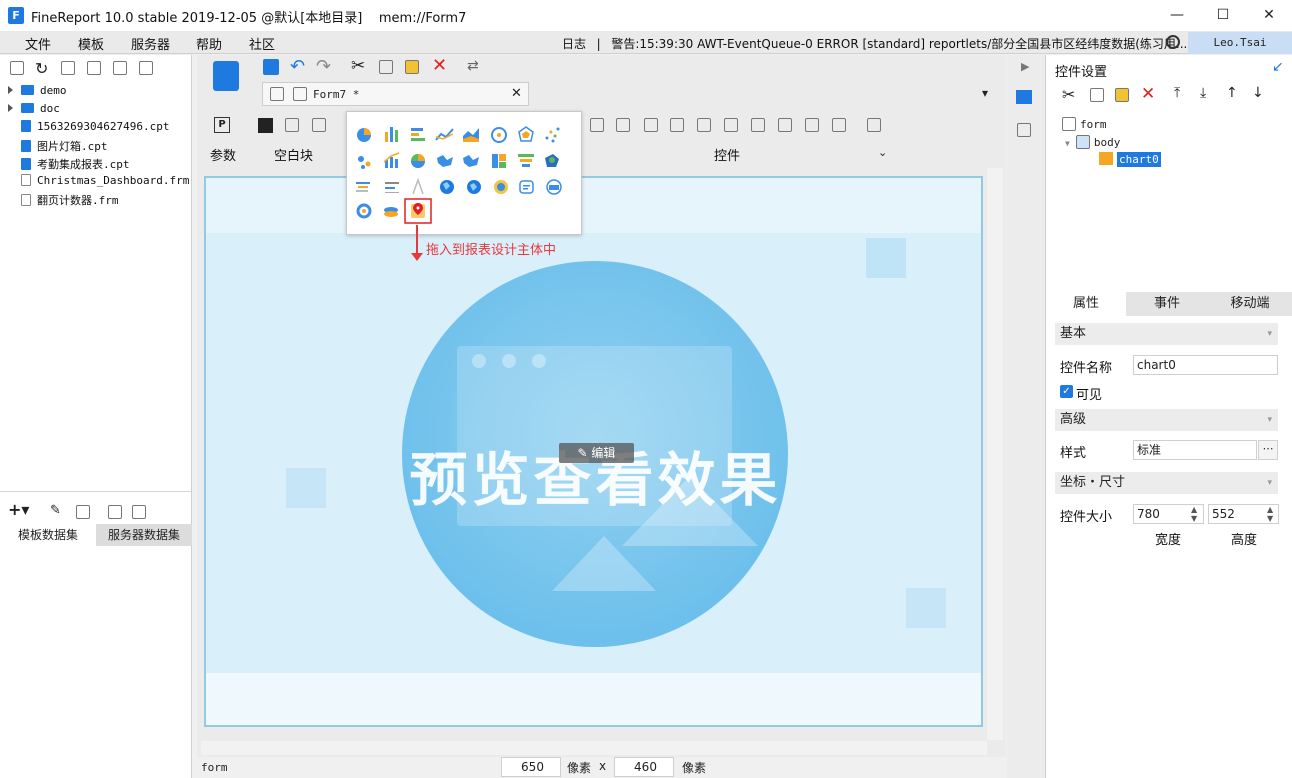 Image resolution: width=1292 pixels, height=778 pixels. Describe the element at coordinates (94, 68) in the screenshot. I see `settings-icon` at that location.